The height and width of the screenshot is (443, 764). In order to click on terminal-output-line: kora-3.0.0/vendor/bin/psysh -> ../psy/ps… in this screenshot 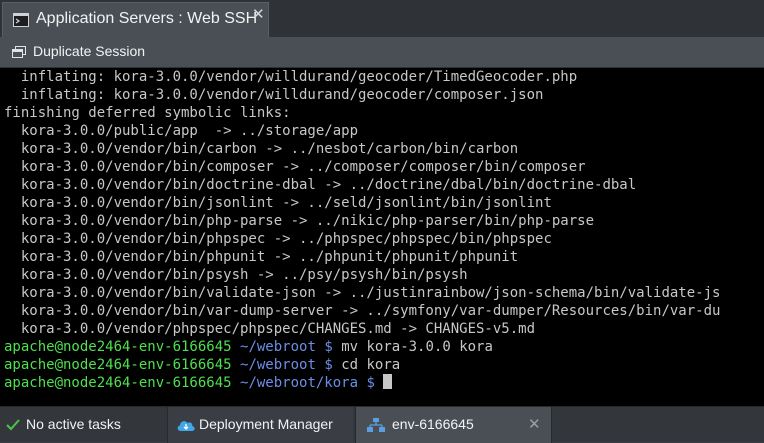, I will do `click(236, 275)`.